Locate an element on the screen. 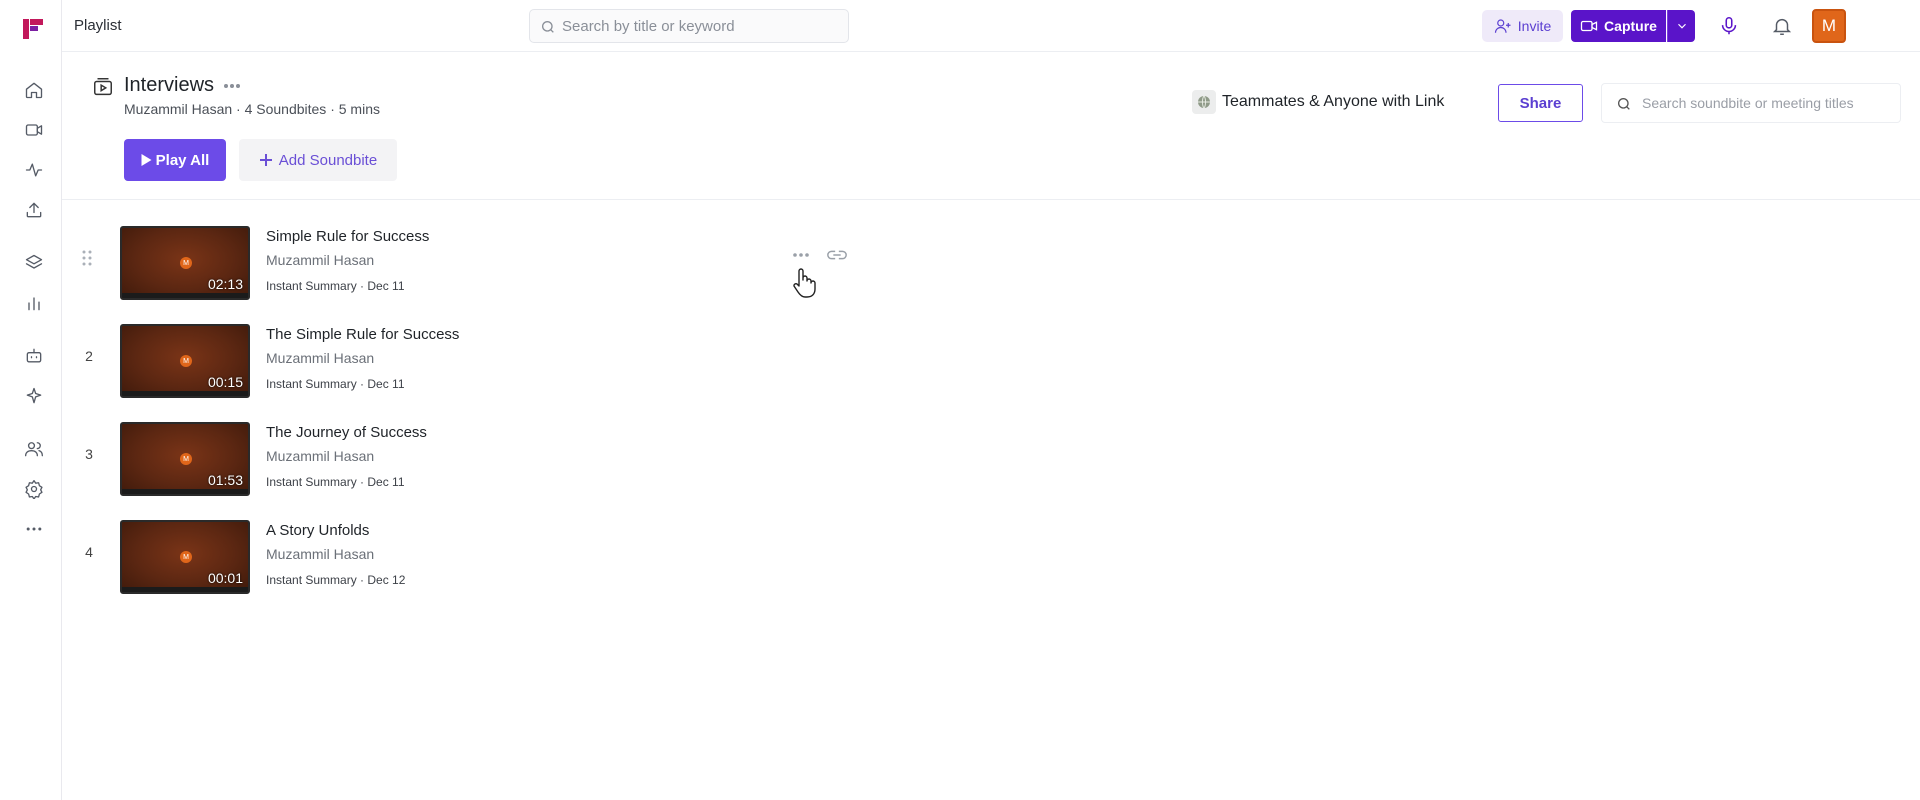 The height and width of the screenshot is (800, 1920). more-icon is located at coordinates (34, 529).